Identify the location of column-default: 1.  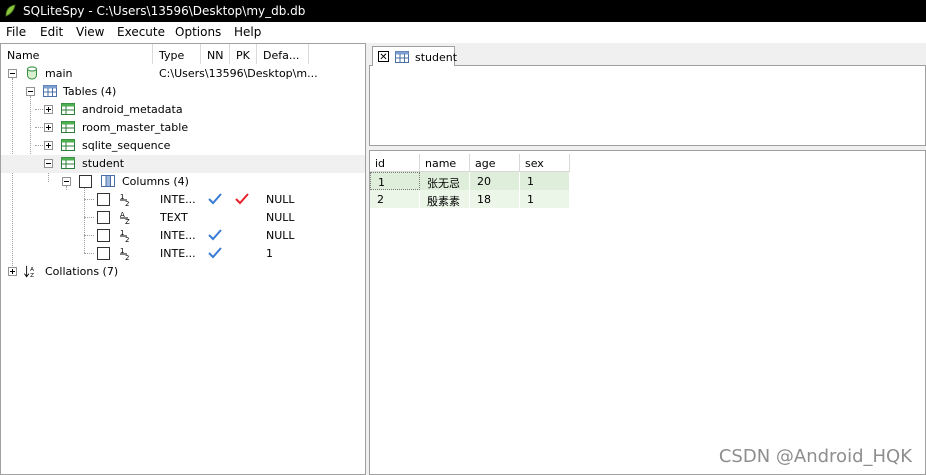
(269, 253).